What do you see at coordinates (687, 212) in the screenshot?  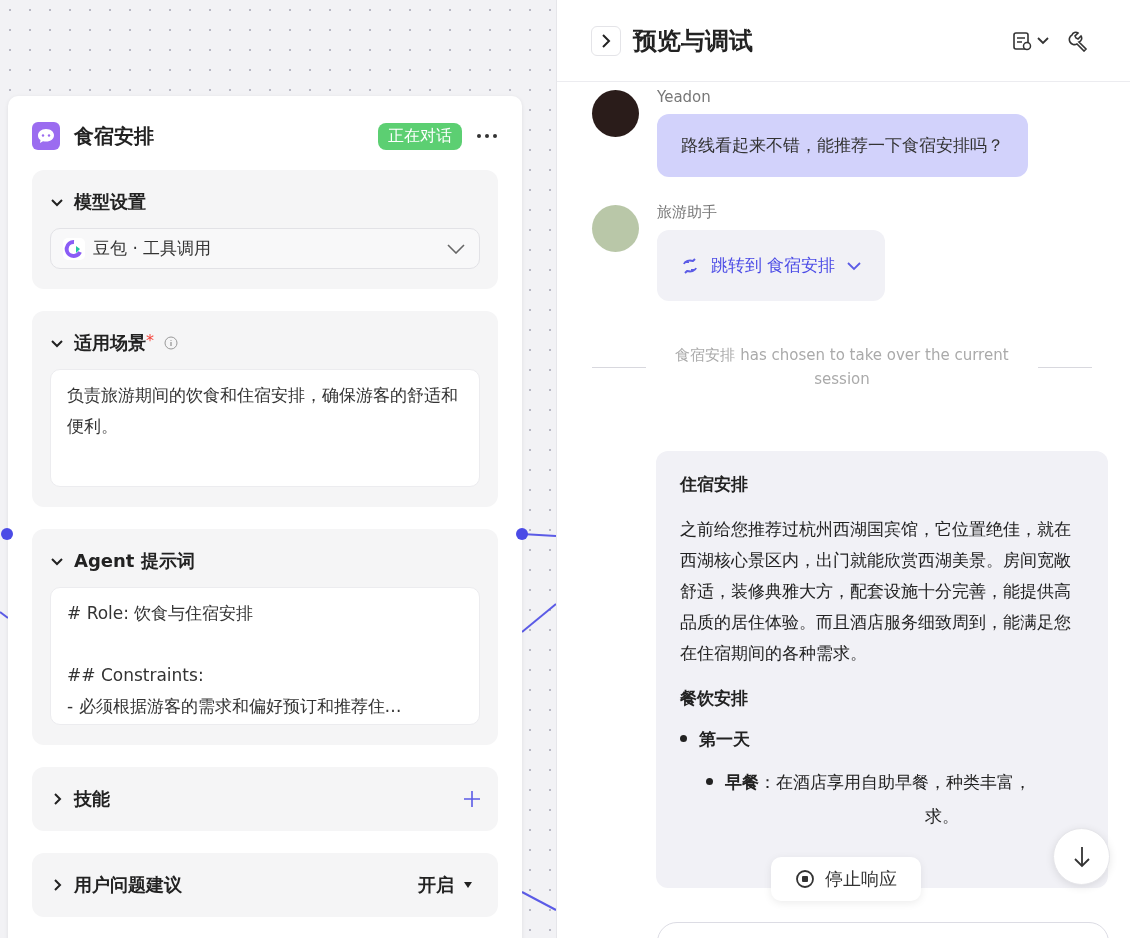 I see `author-name: 旅游助手` at bounding box center [687, 212].